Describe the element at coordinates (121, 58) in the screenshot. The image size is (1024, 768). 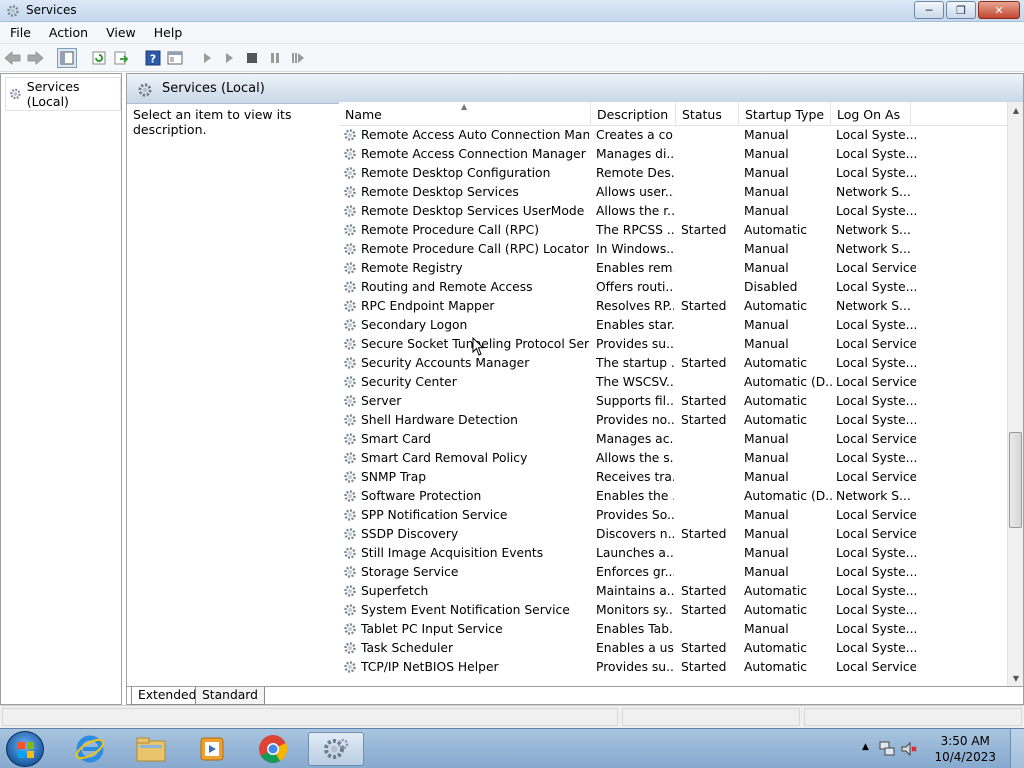
I see `export-list-button` at that location.